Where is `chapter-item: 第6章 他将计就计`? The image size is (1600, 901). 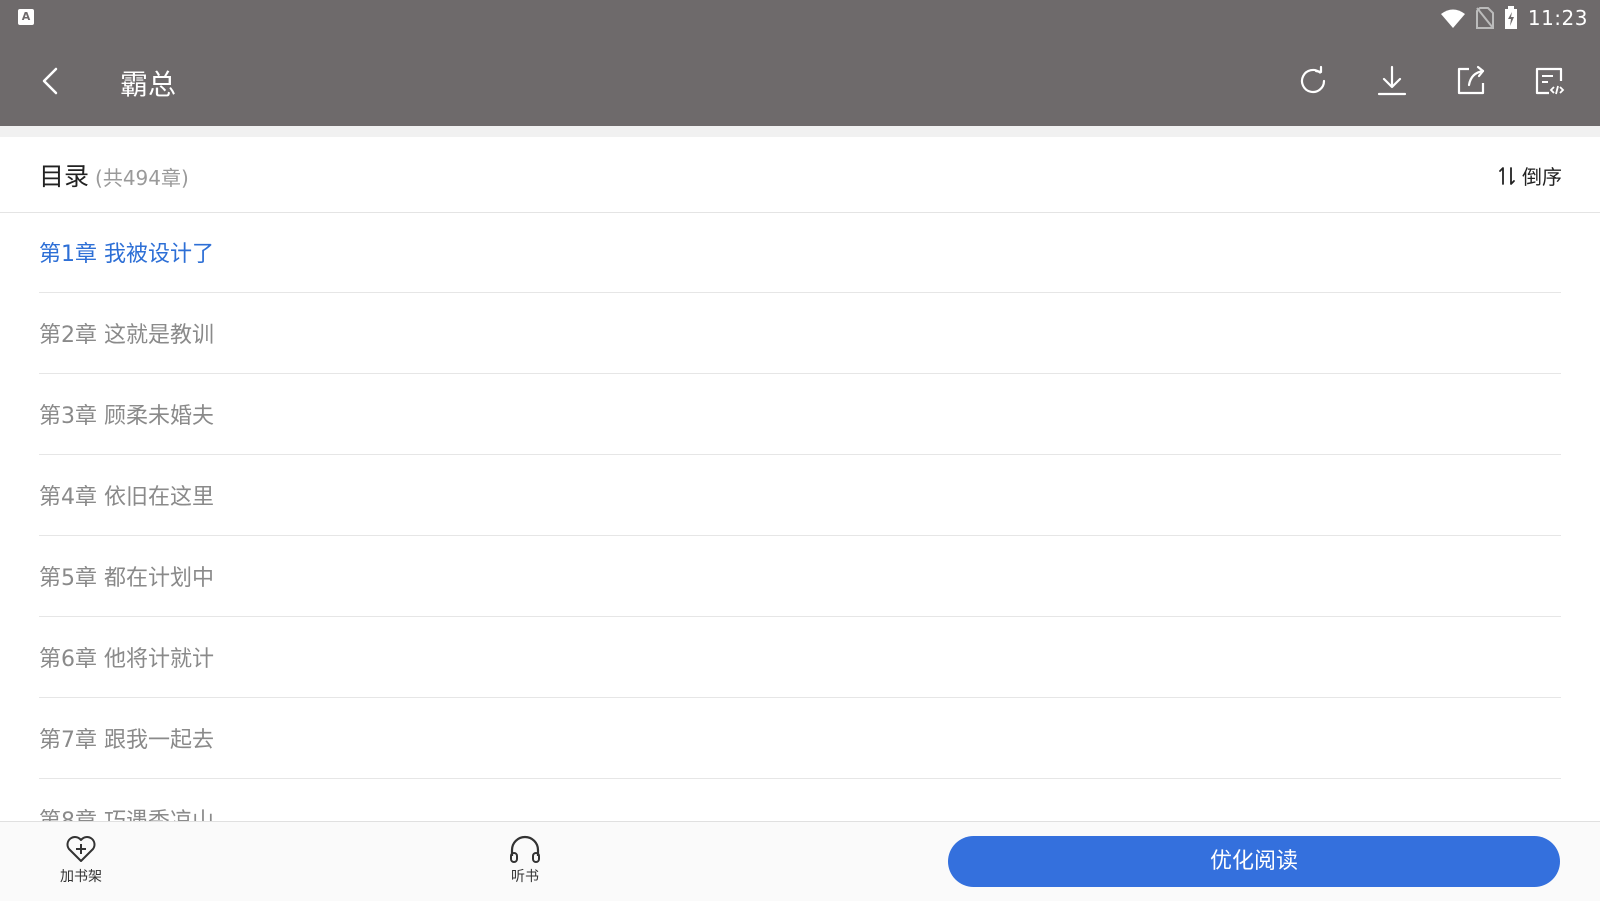
chapter-item: 第6章 他将计就计 is located at coordinates (800, 657).